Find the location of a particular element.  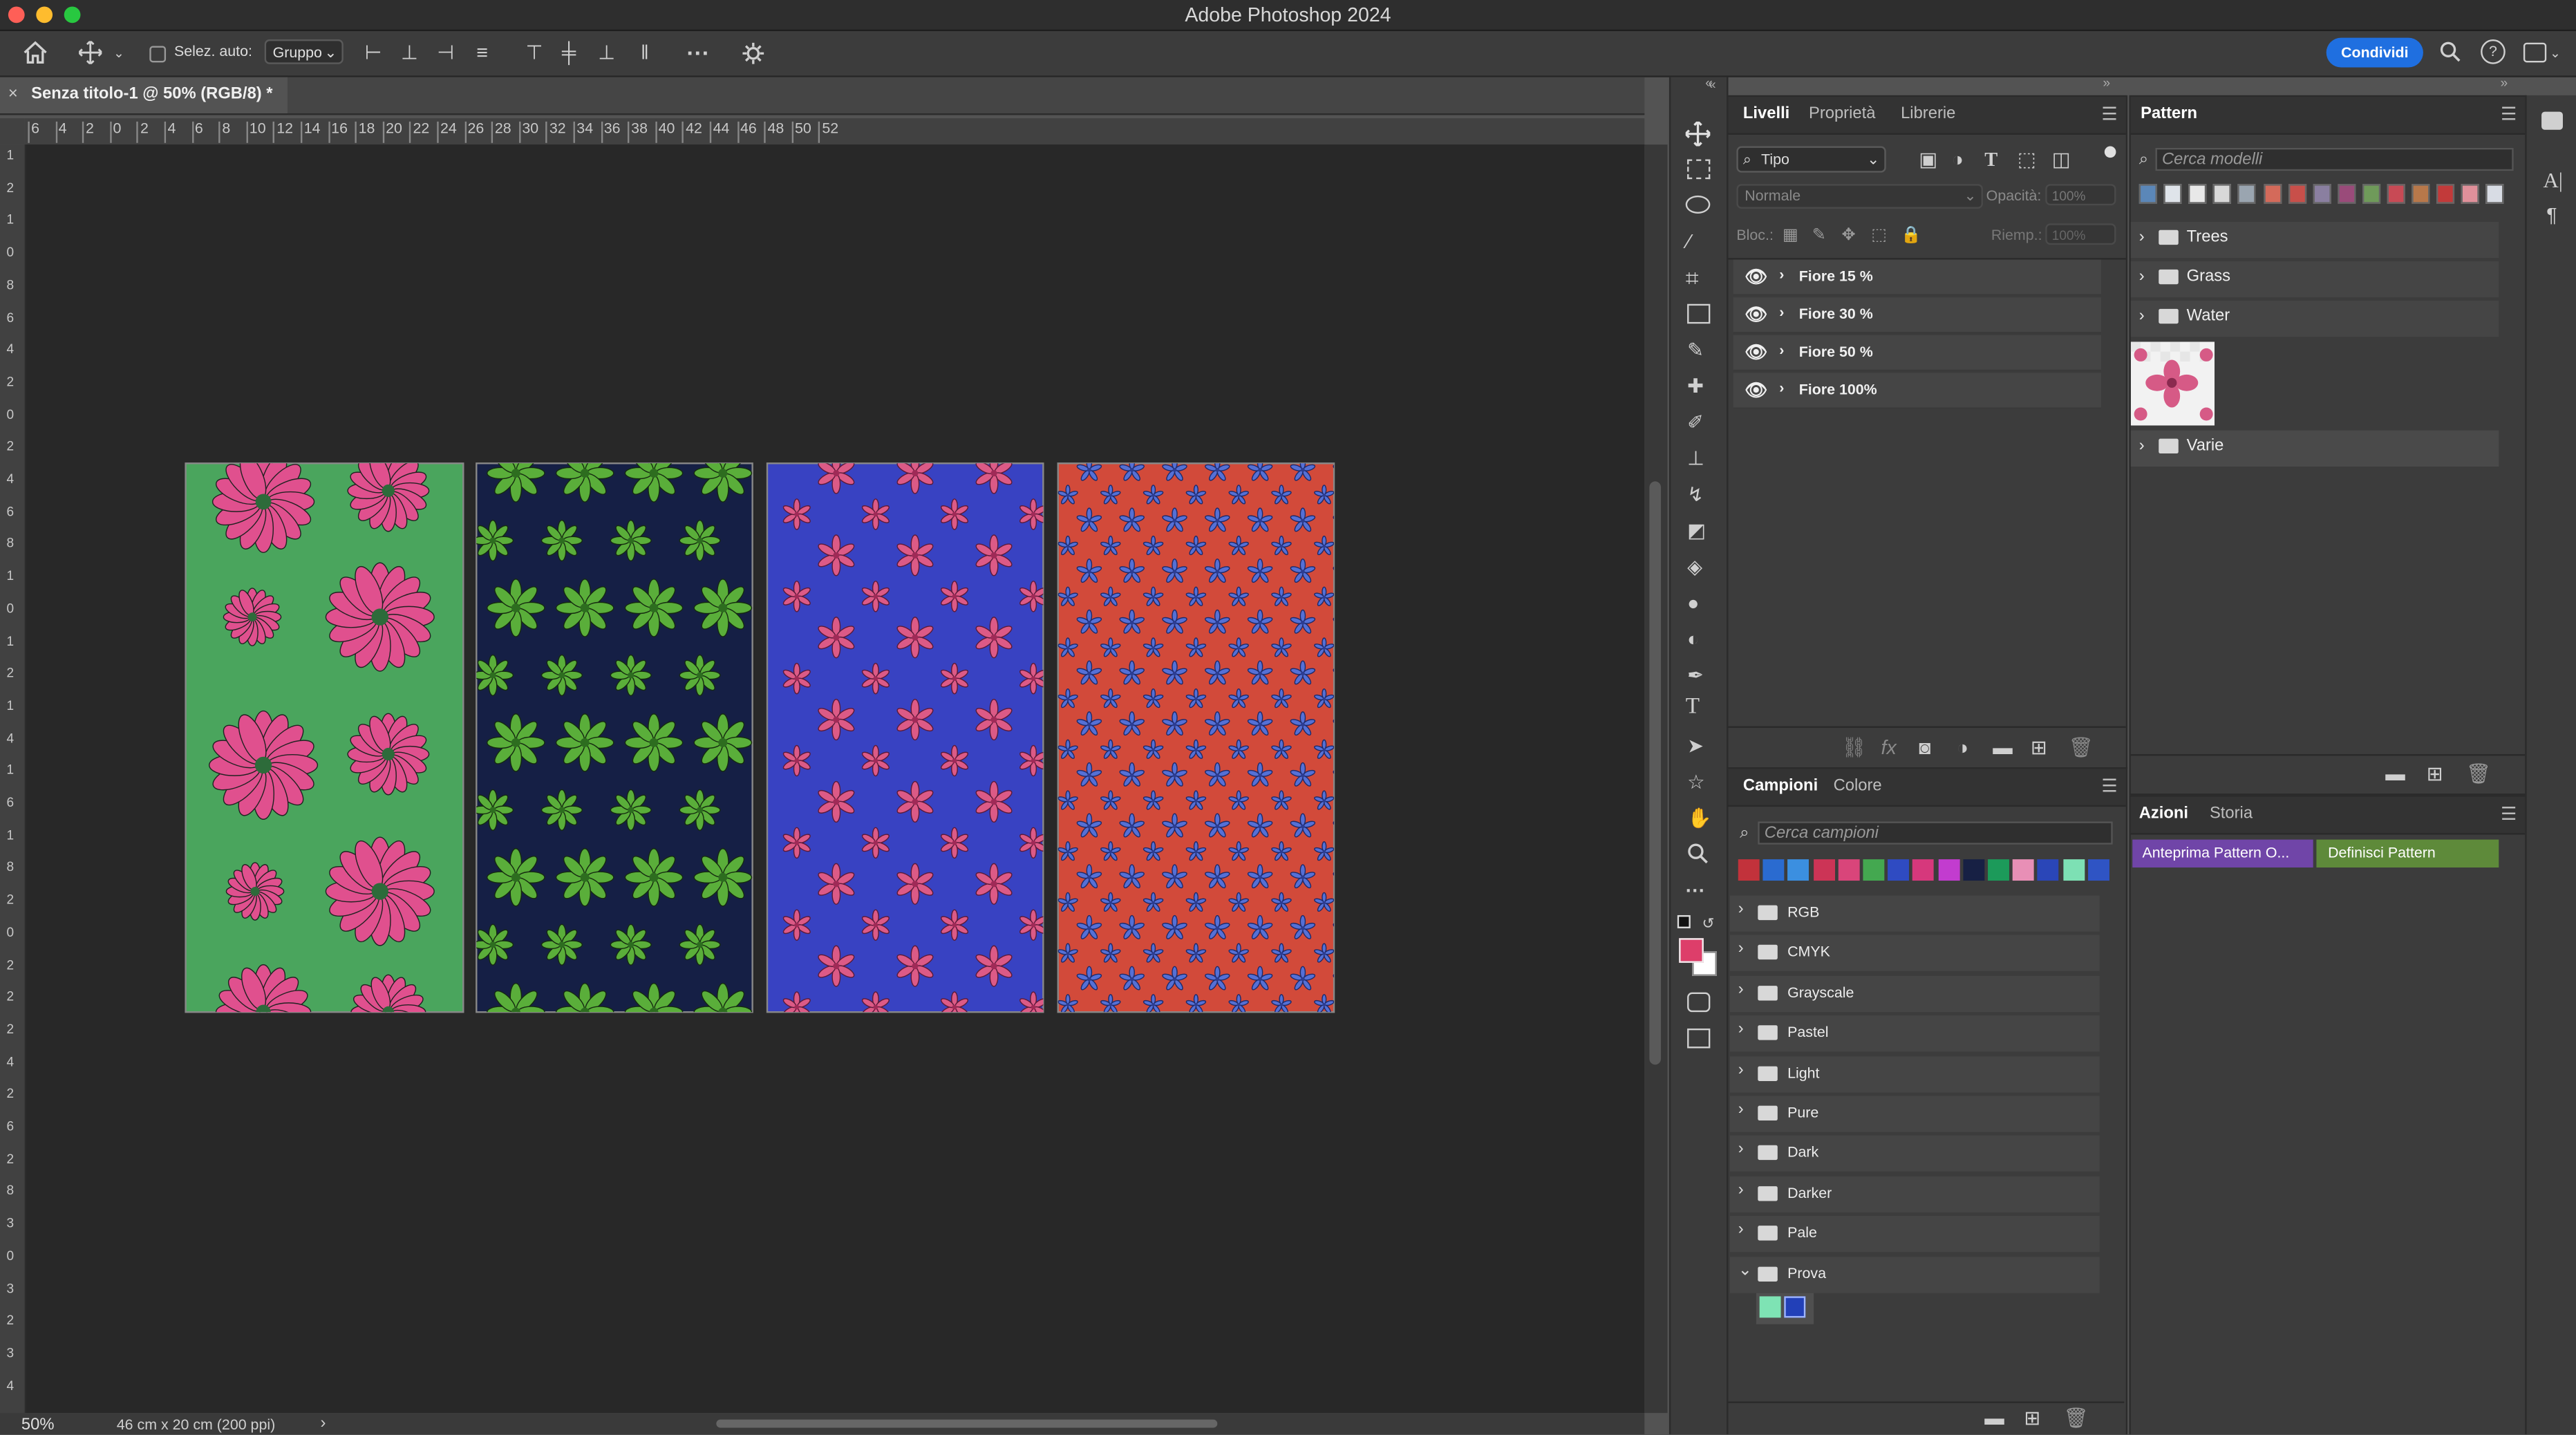

layer-row: 👁 › Fiore 50 % is located at coordinates (1917, 354).